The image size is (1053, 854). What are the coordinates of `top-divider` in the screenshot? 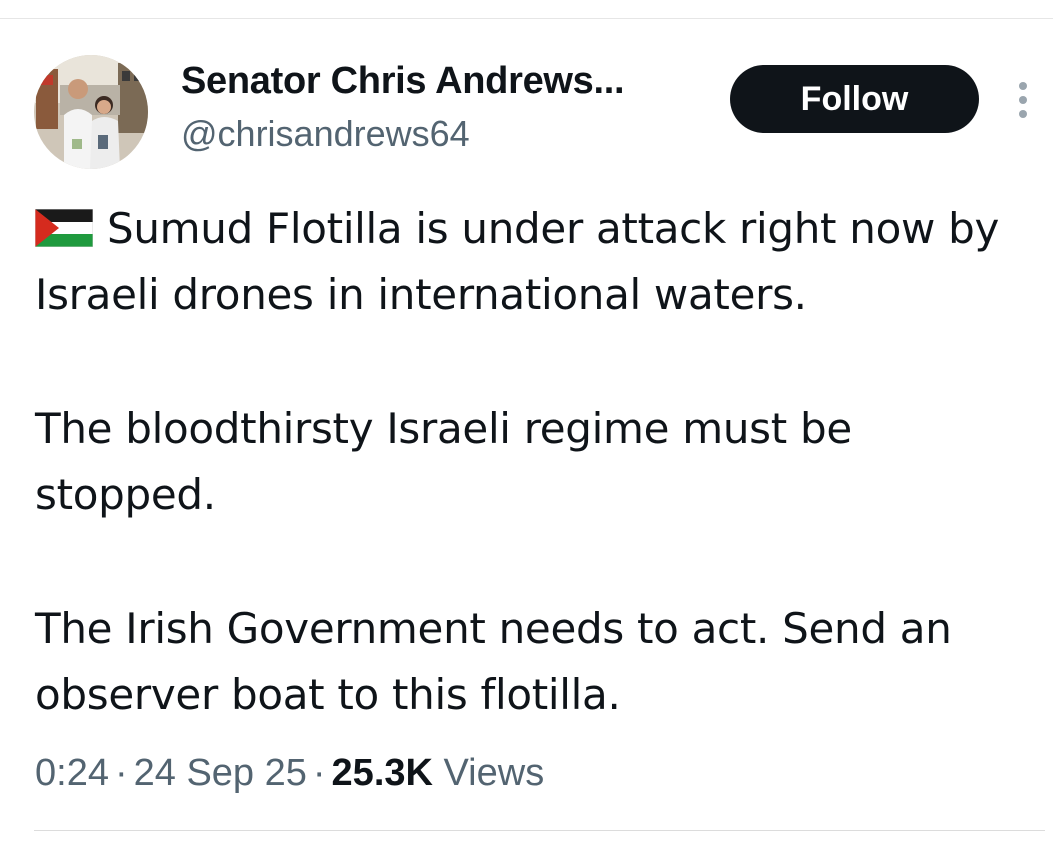 It's located at (526, 18).